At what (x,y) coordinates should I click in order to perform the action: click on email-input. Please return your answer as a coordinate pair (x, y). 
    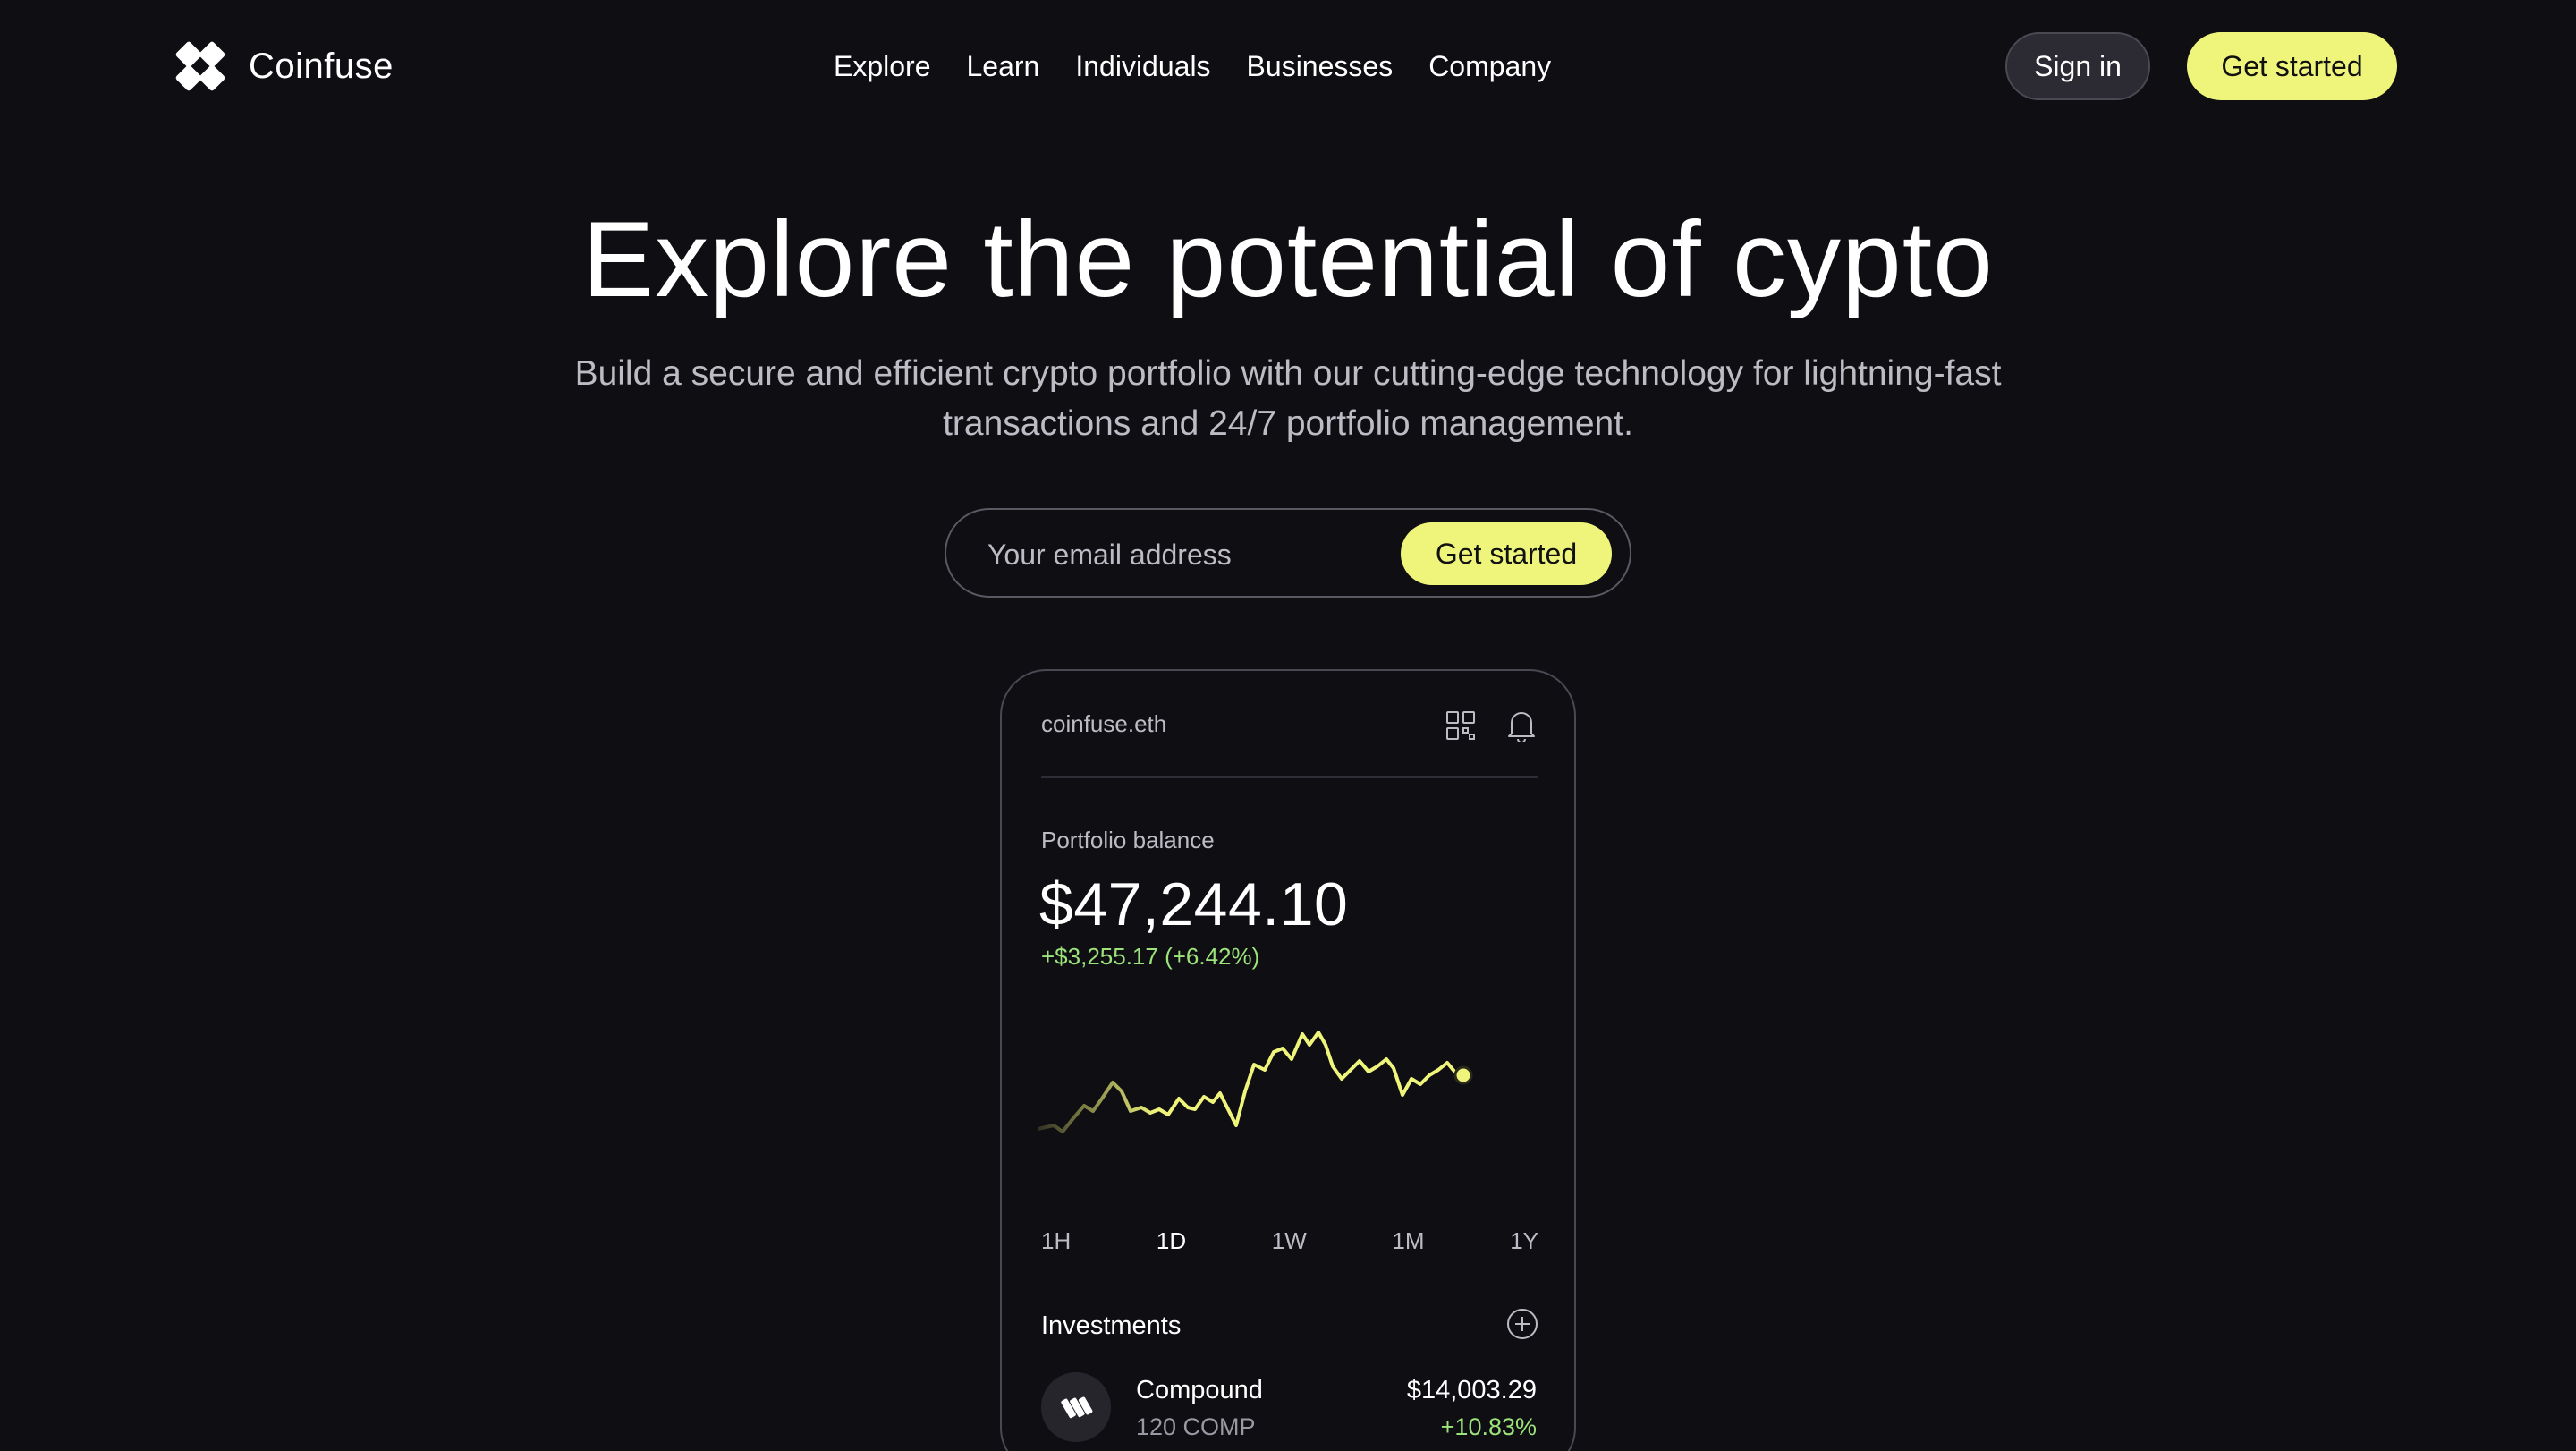
    Looking at the image, I should click on (1188, 555).